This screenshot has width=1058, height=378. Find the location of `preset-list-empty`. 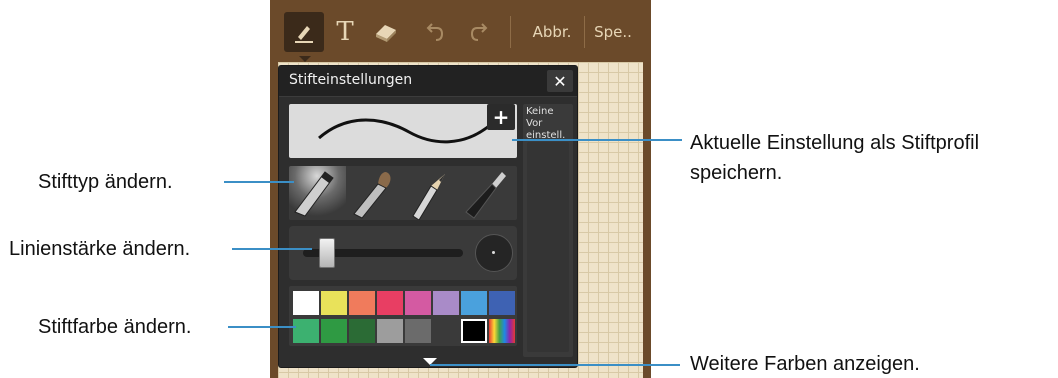

preset-list-empty is located at coordinates (548, 247).